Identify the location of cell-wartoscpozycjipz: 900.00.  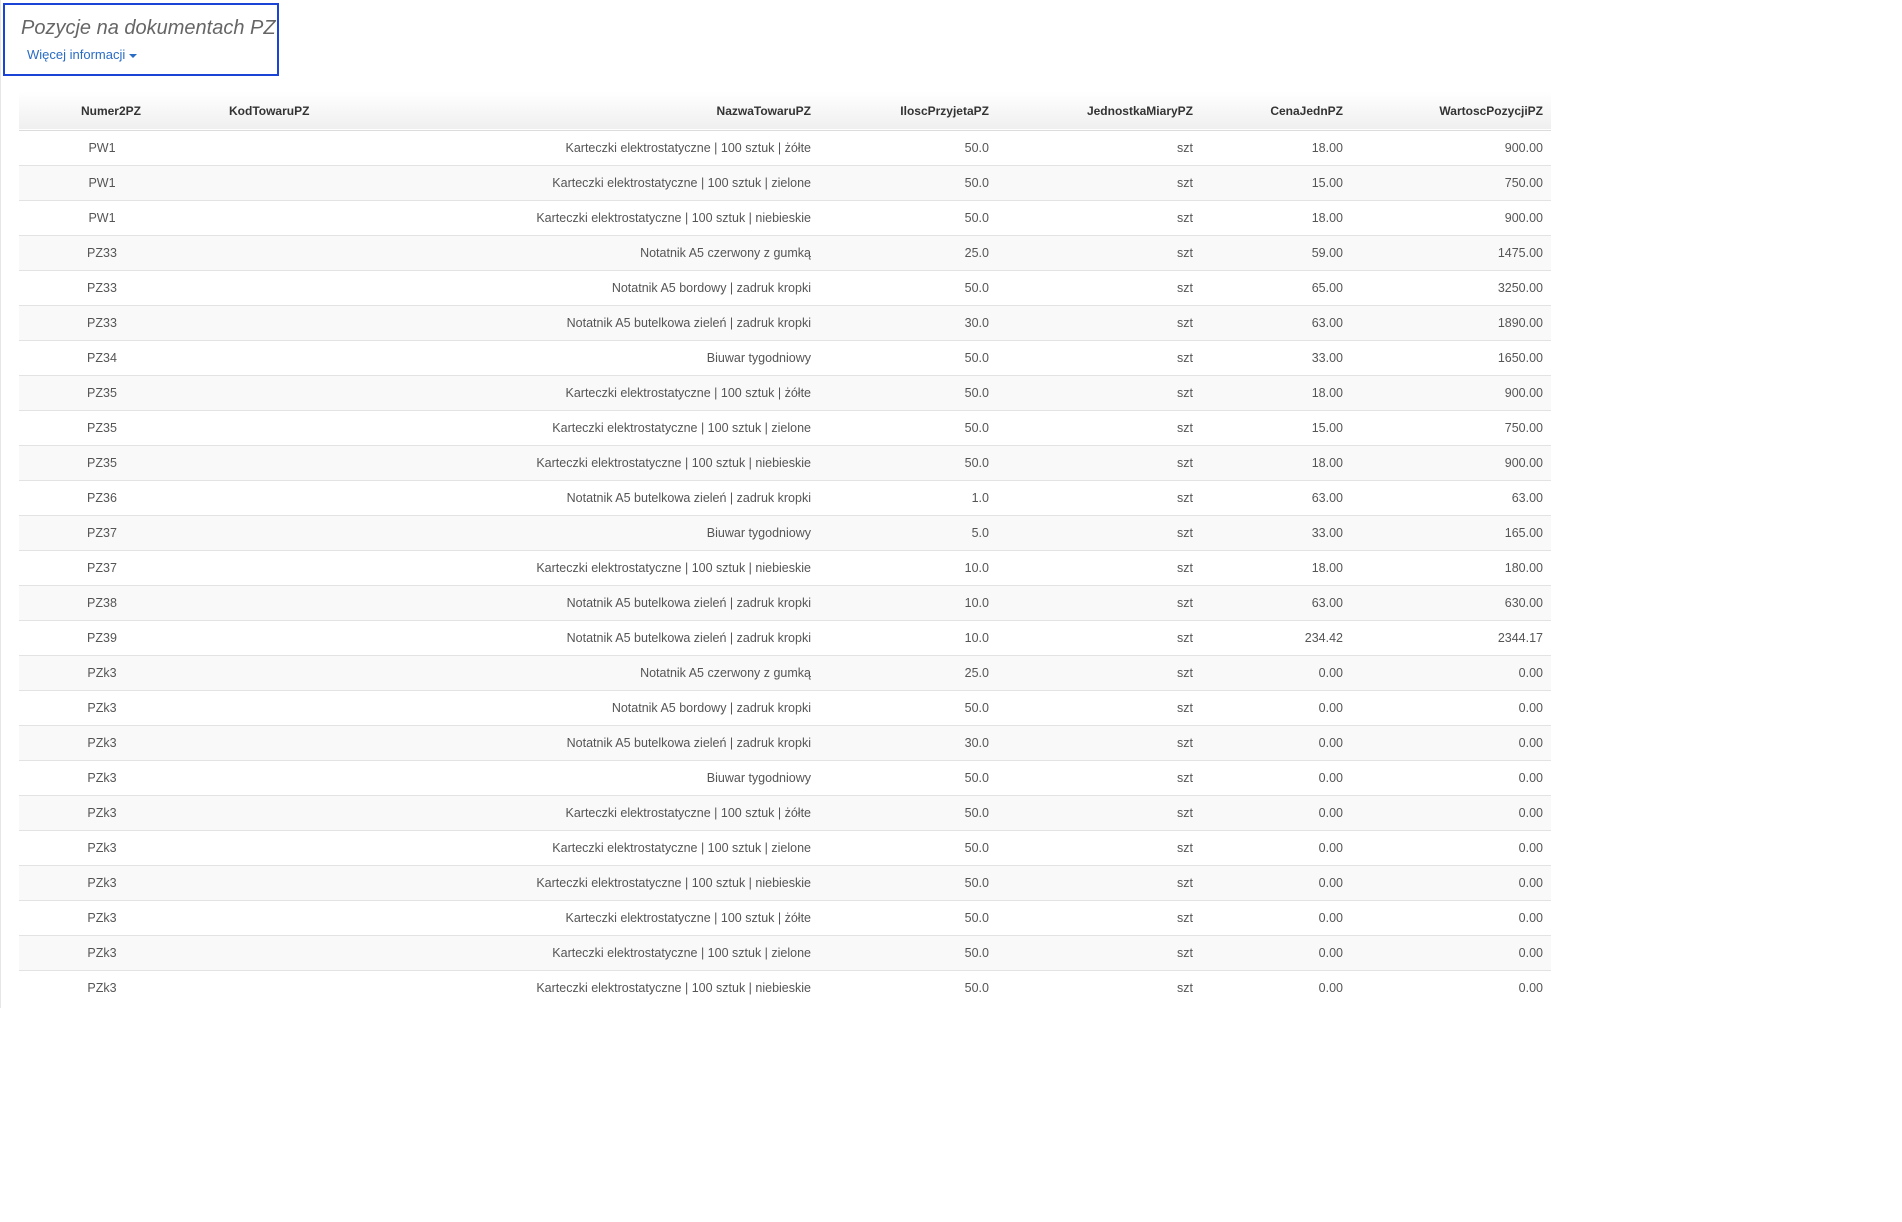
(1523, 217).